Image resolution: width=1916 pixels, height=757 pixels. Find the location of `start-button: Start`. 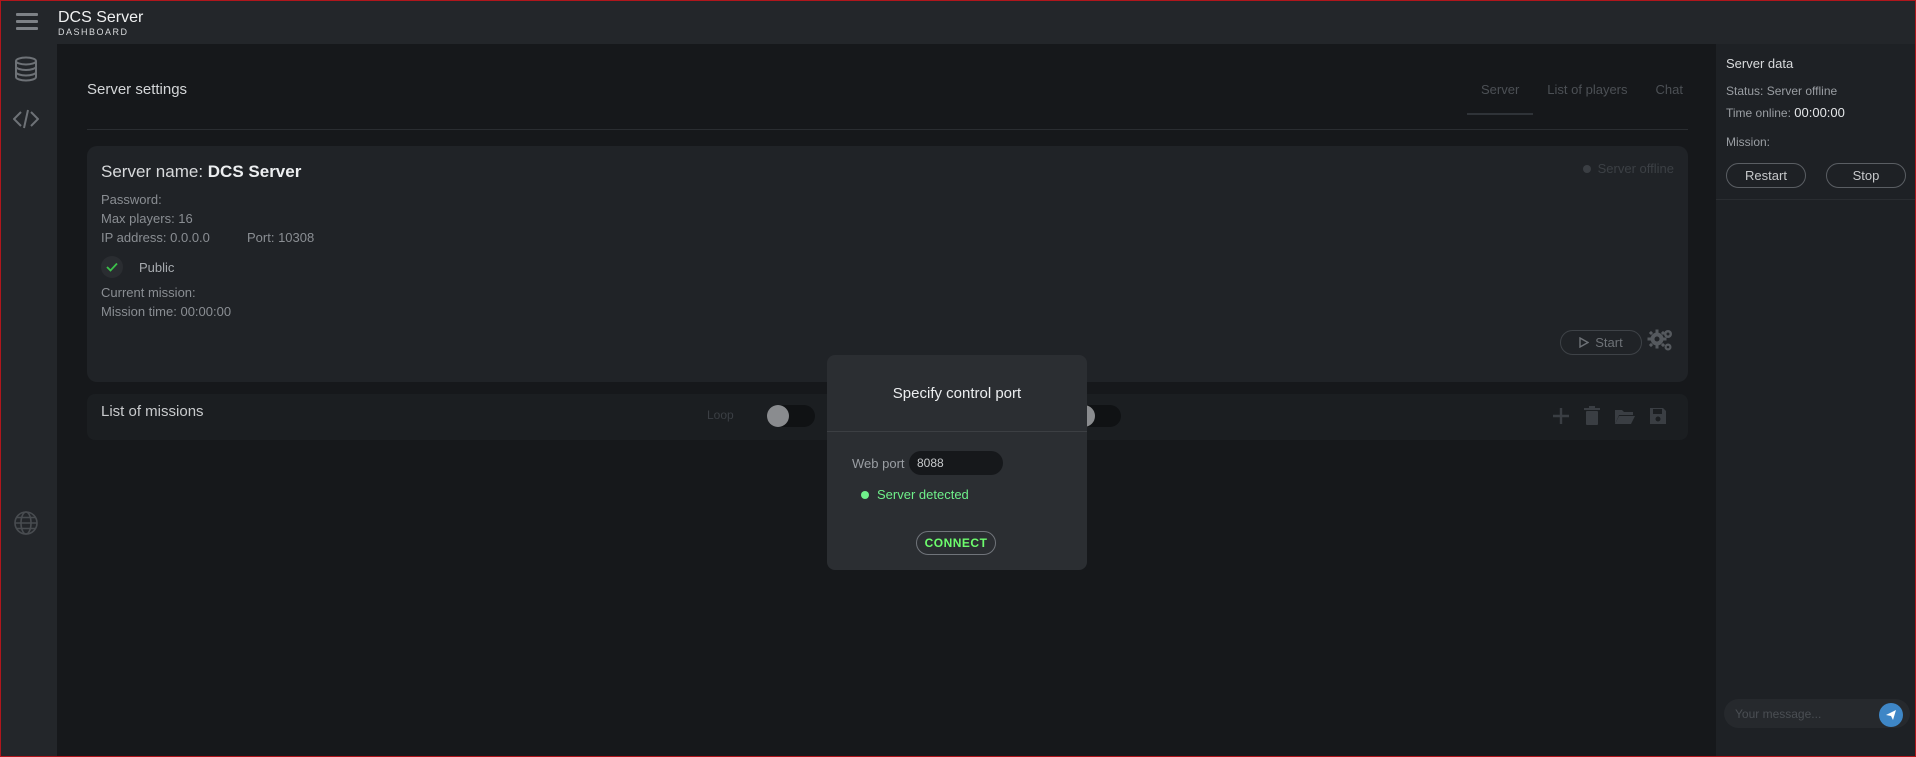

start-button: Start is located at coordinates (1601, 342).